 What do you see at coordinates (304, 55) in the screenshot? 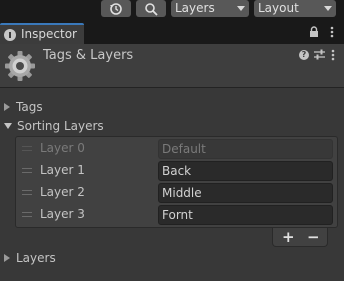
I see `help-icon: ?` at bounding box center [304, 55].